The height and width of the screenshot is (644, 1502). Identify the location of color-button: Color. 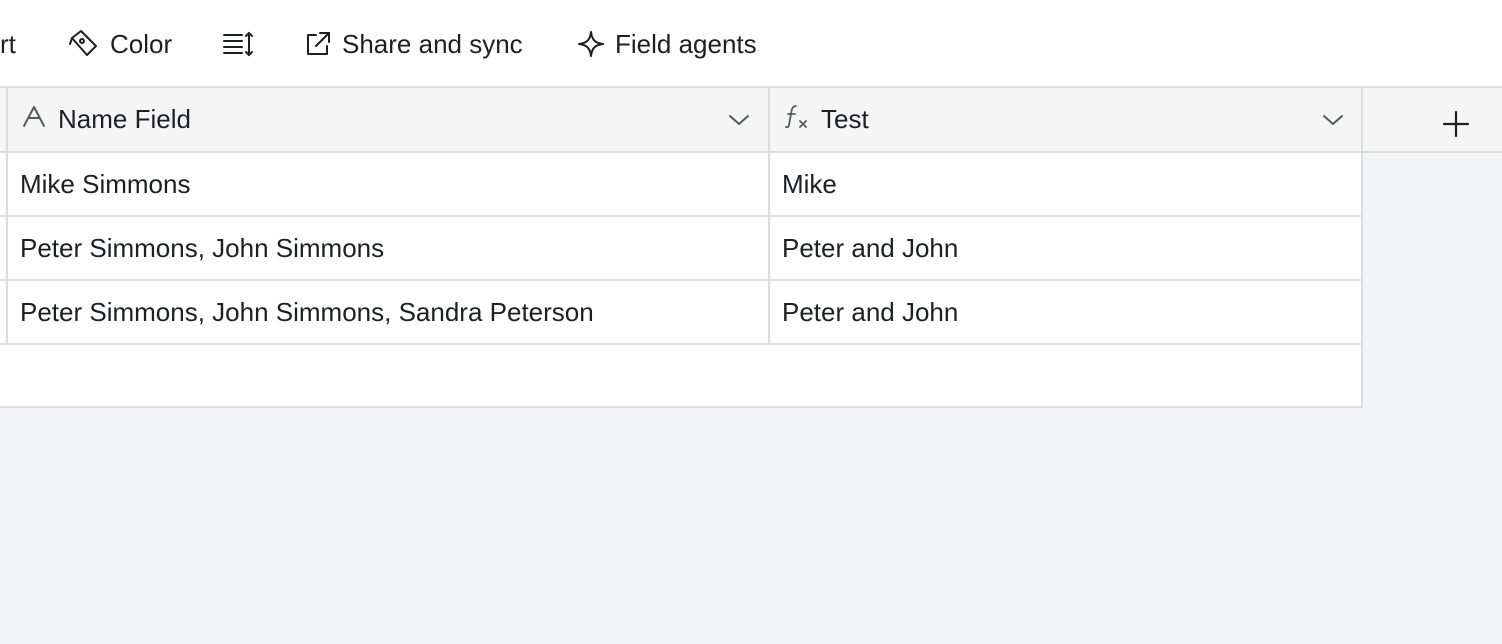
(120, 44).